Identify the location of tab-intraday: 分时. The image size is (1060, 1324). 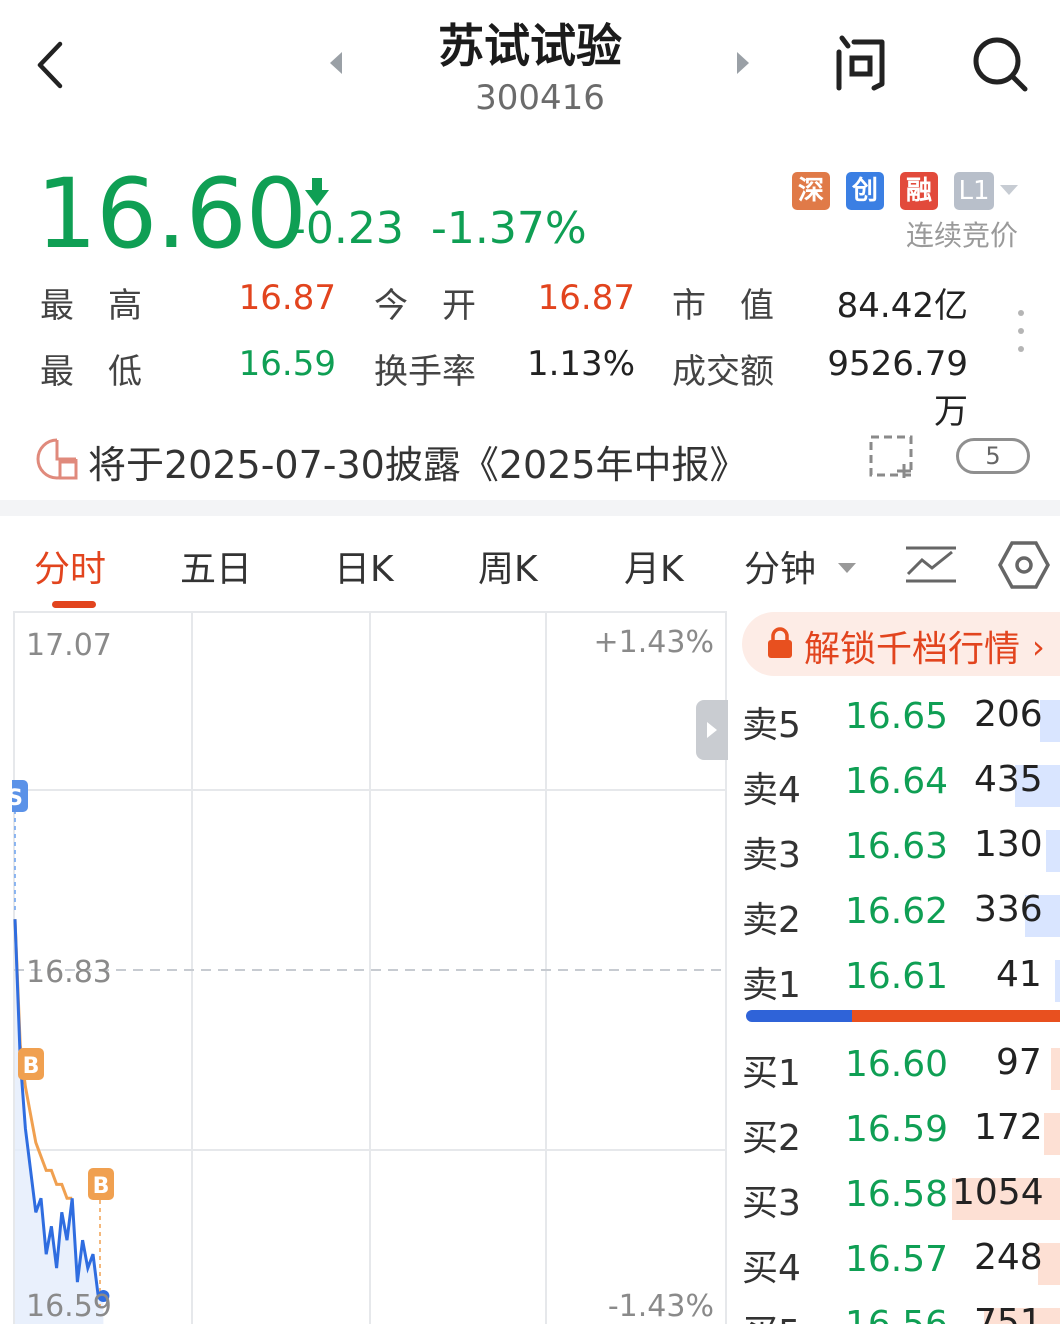
(70, 566).